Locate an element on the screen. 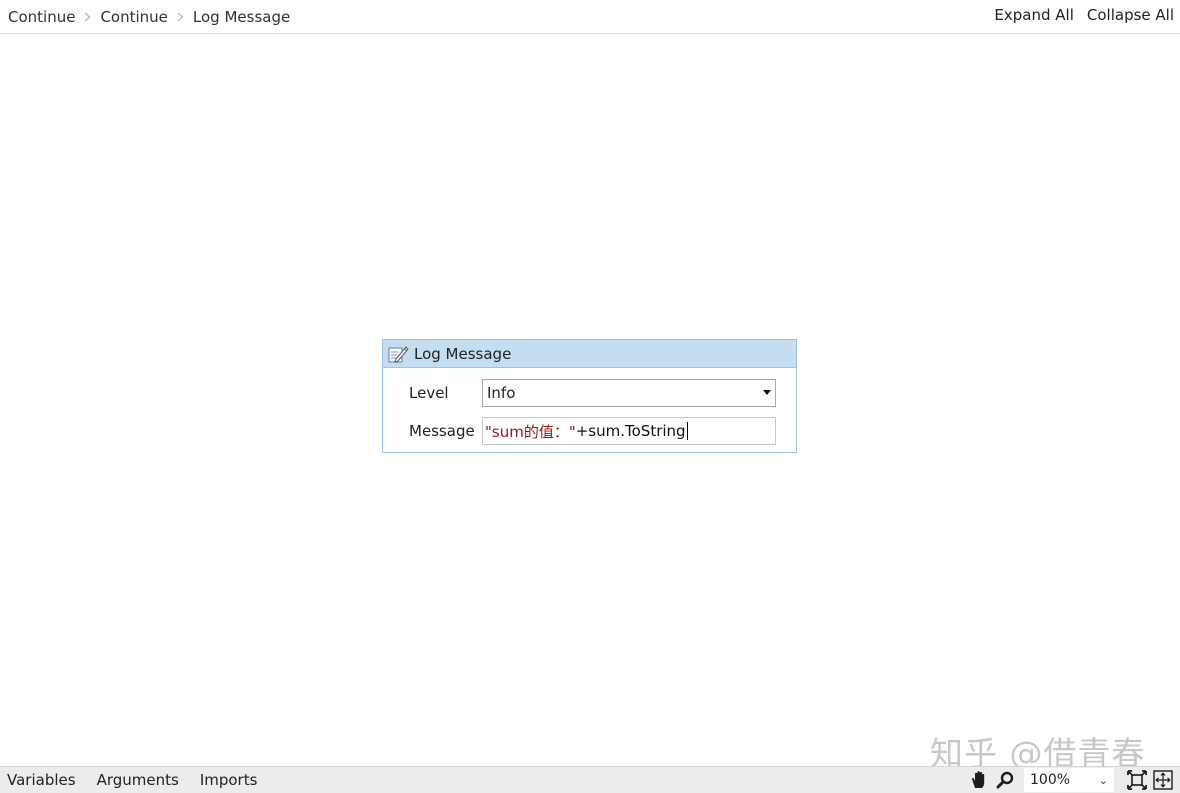 The width and height of the screenshot is (1180, 793). dropdown-arrow-icon is located at coordinates (767, 392).